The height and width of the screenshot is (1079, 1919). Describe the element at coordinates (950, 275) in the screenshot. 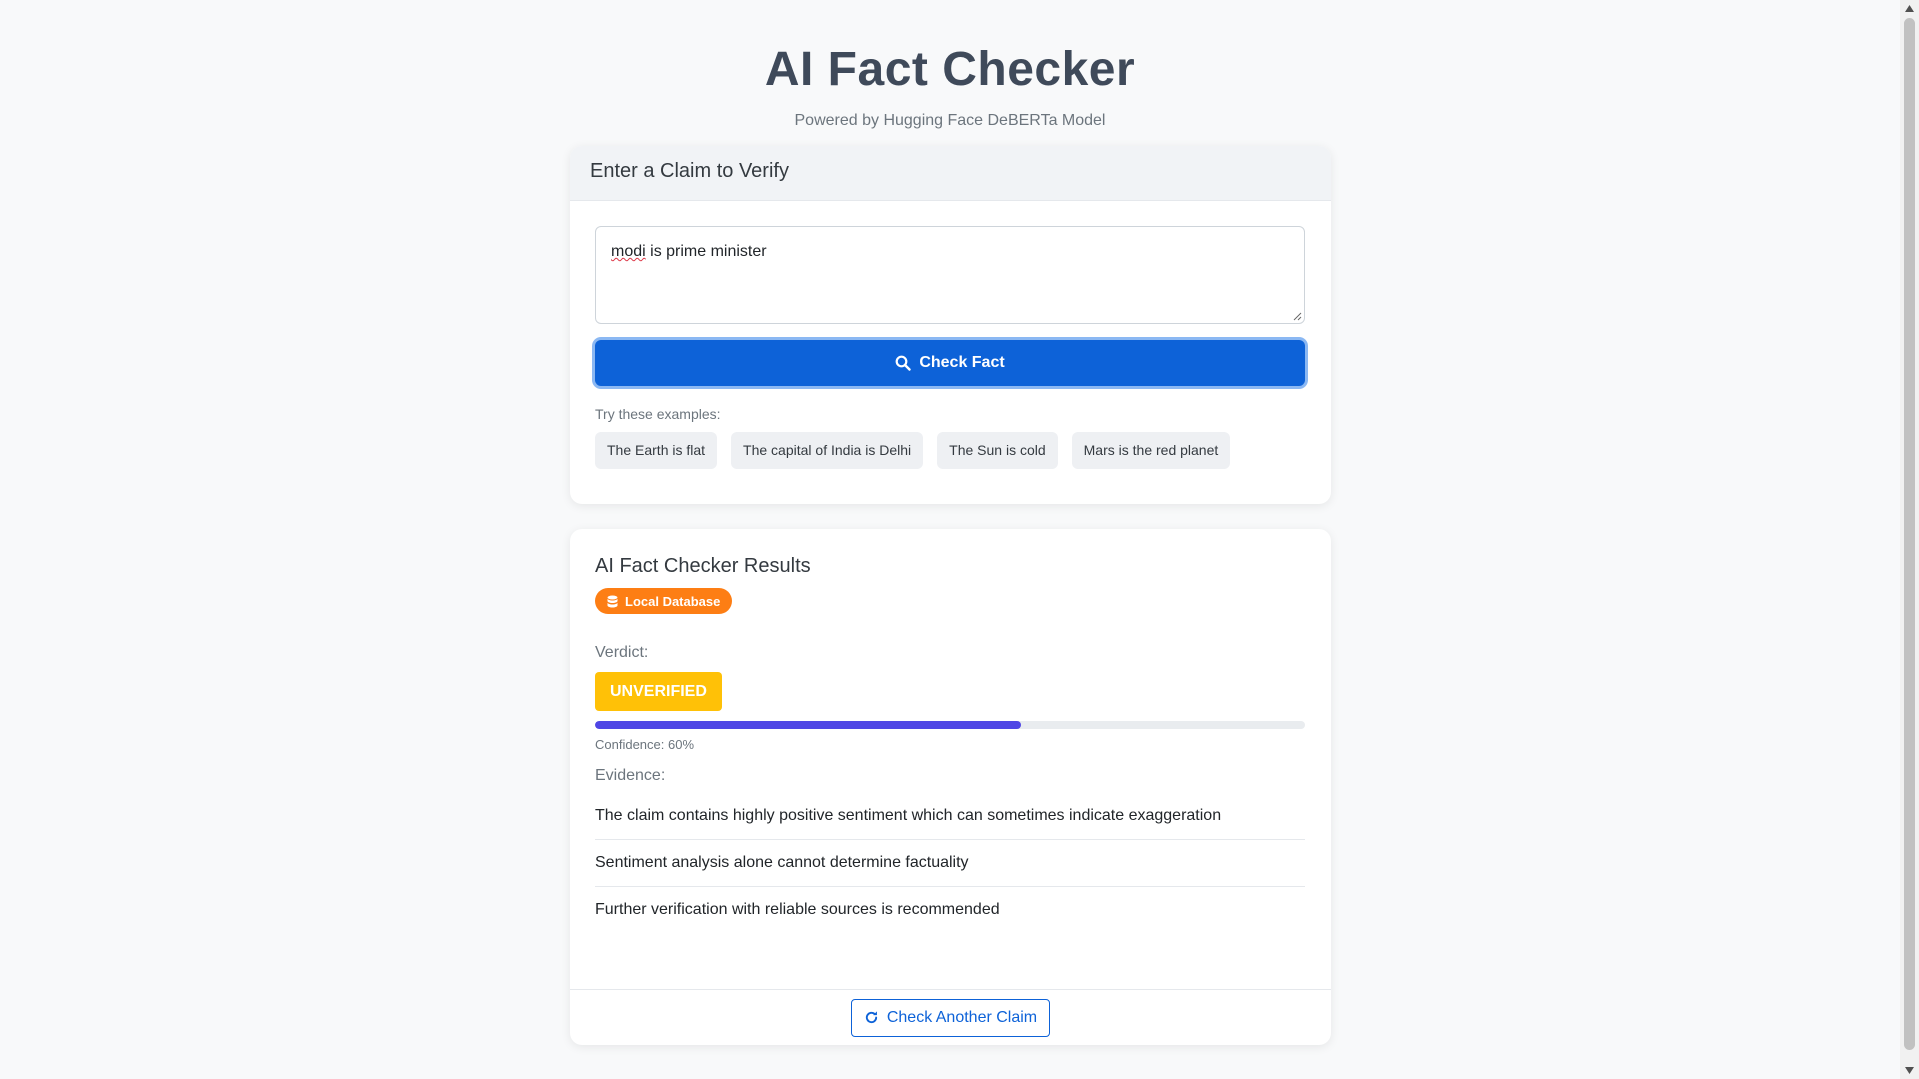

I see `claim-input: modi is prime minister` at that location.